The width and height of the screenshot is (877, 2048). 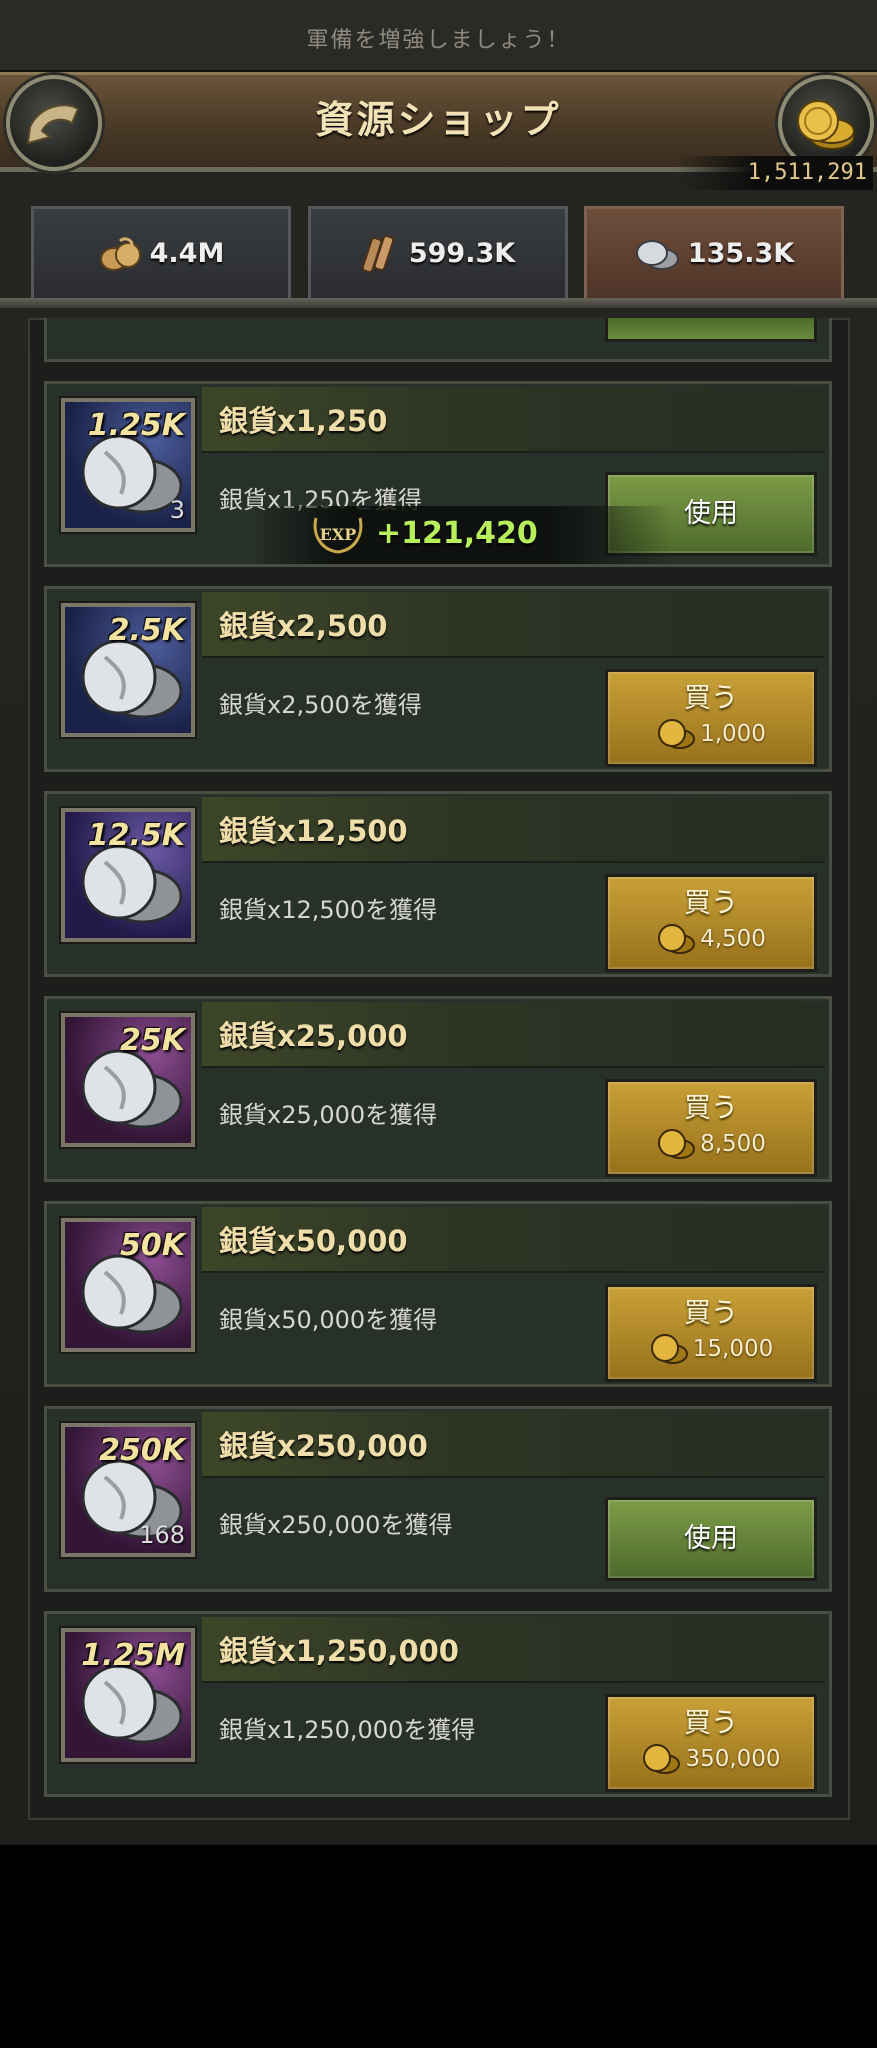 I want to click on item-description: 銀貨x1,250,000を獲得, so click(x=347, y=1730).